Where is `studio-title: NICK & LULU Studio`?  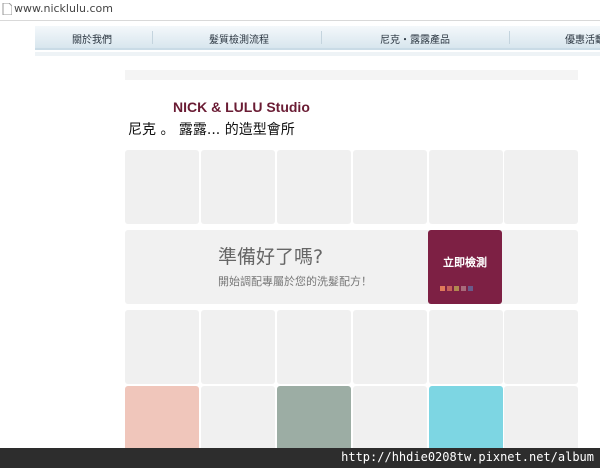 studio-title: NICK & LULU Studio is located at coordinates (241, 107).